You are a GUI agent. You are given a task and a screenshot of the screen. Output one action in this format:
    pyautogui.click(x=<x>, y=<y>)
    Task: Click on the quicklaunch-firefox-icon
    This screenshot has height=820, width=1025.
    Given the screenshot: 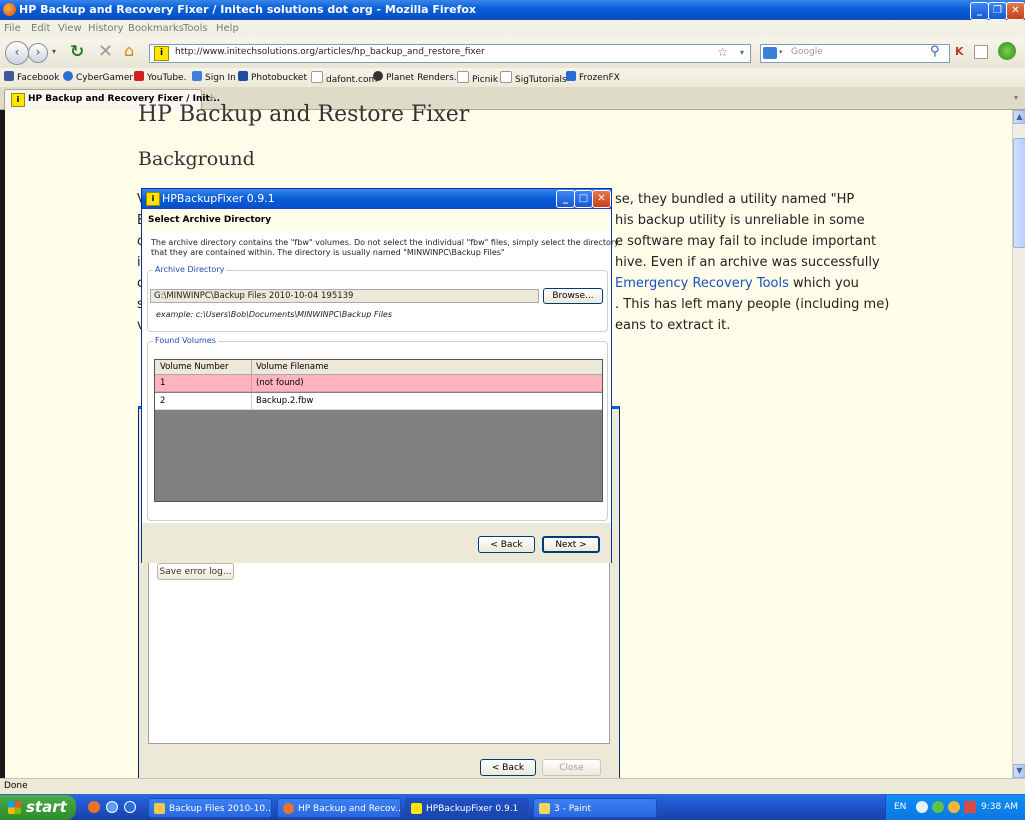 What is the action you would take?
    pyautogui.click(x=94, y=807)
    